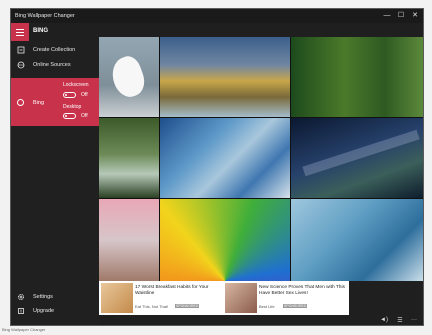  What do you see at coordinates (39, 103) in the screenshot?
I see `sidebar-item-label: Bing` at bounding box center [39, 103].